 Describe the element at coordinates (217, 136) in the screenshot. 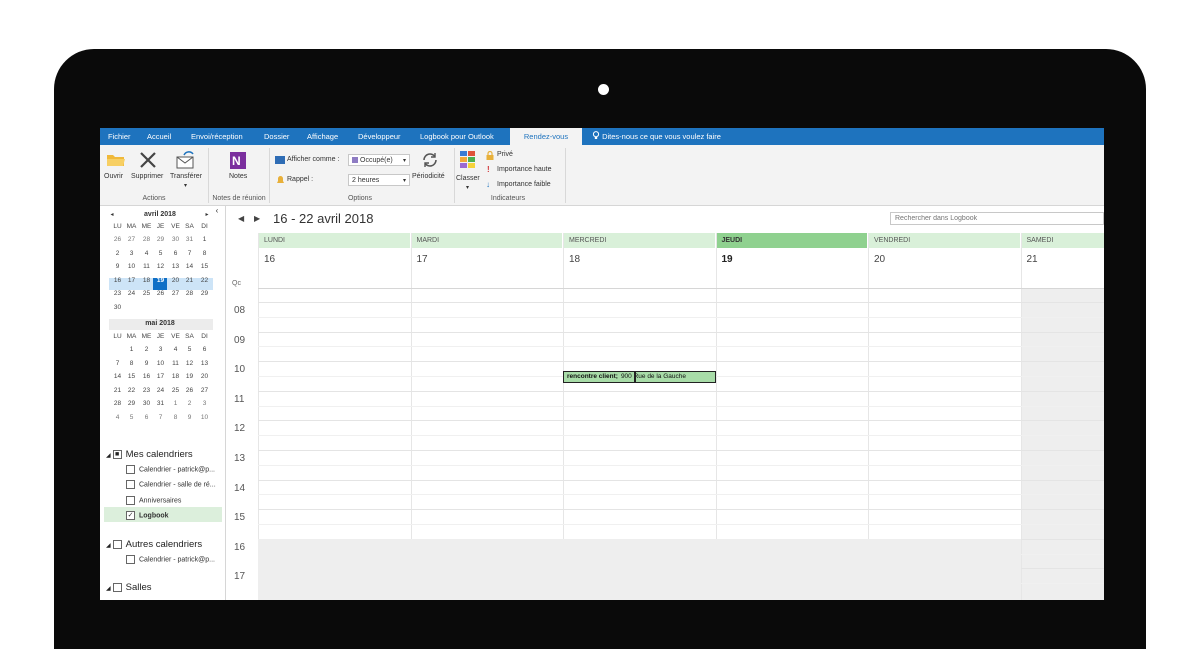

I see `tab-envoi-reception: Envoi/réception` at that location.